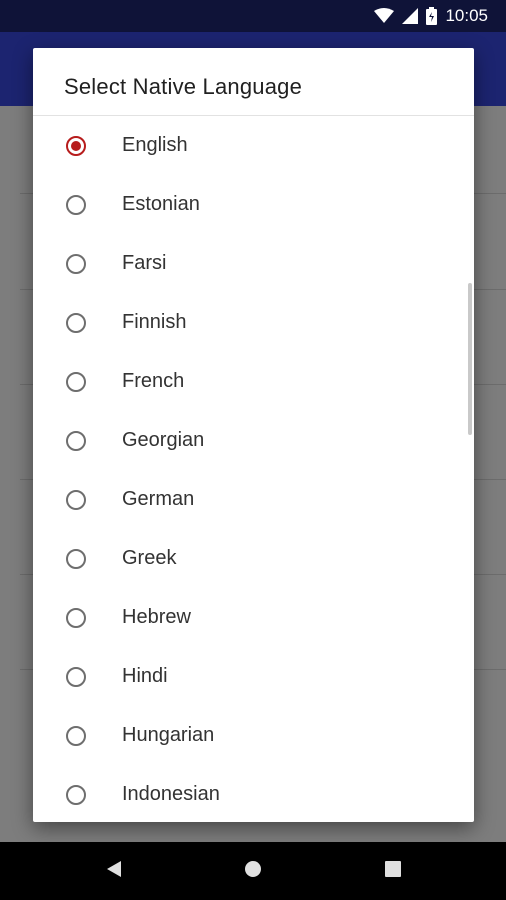 The image size is (506, 900). I want to click on language-option-hebrew: Hebrew, so click(253, 617).